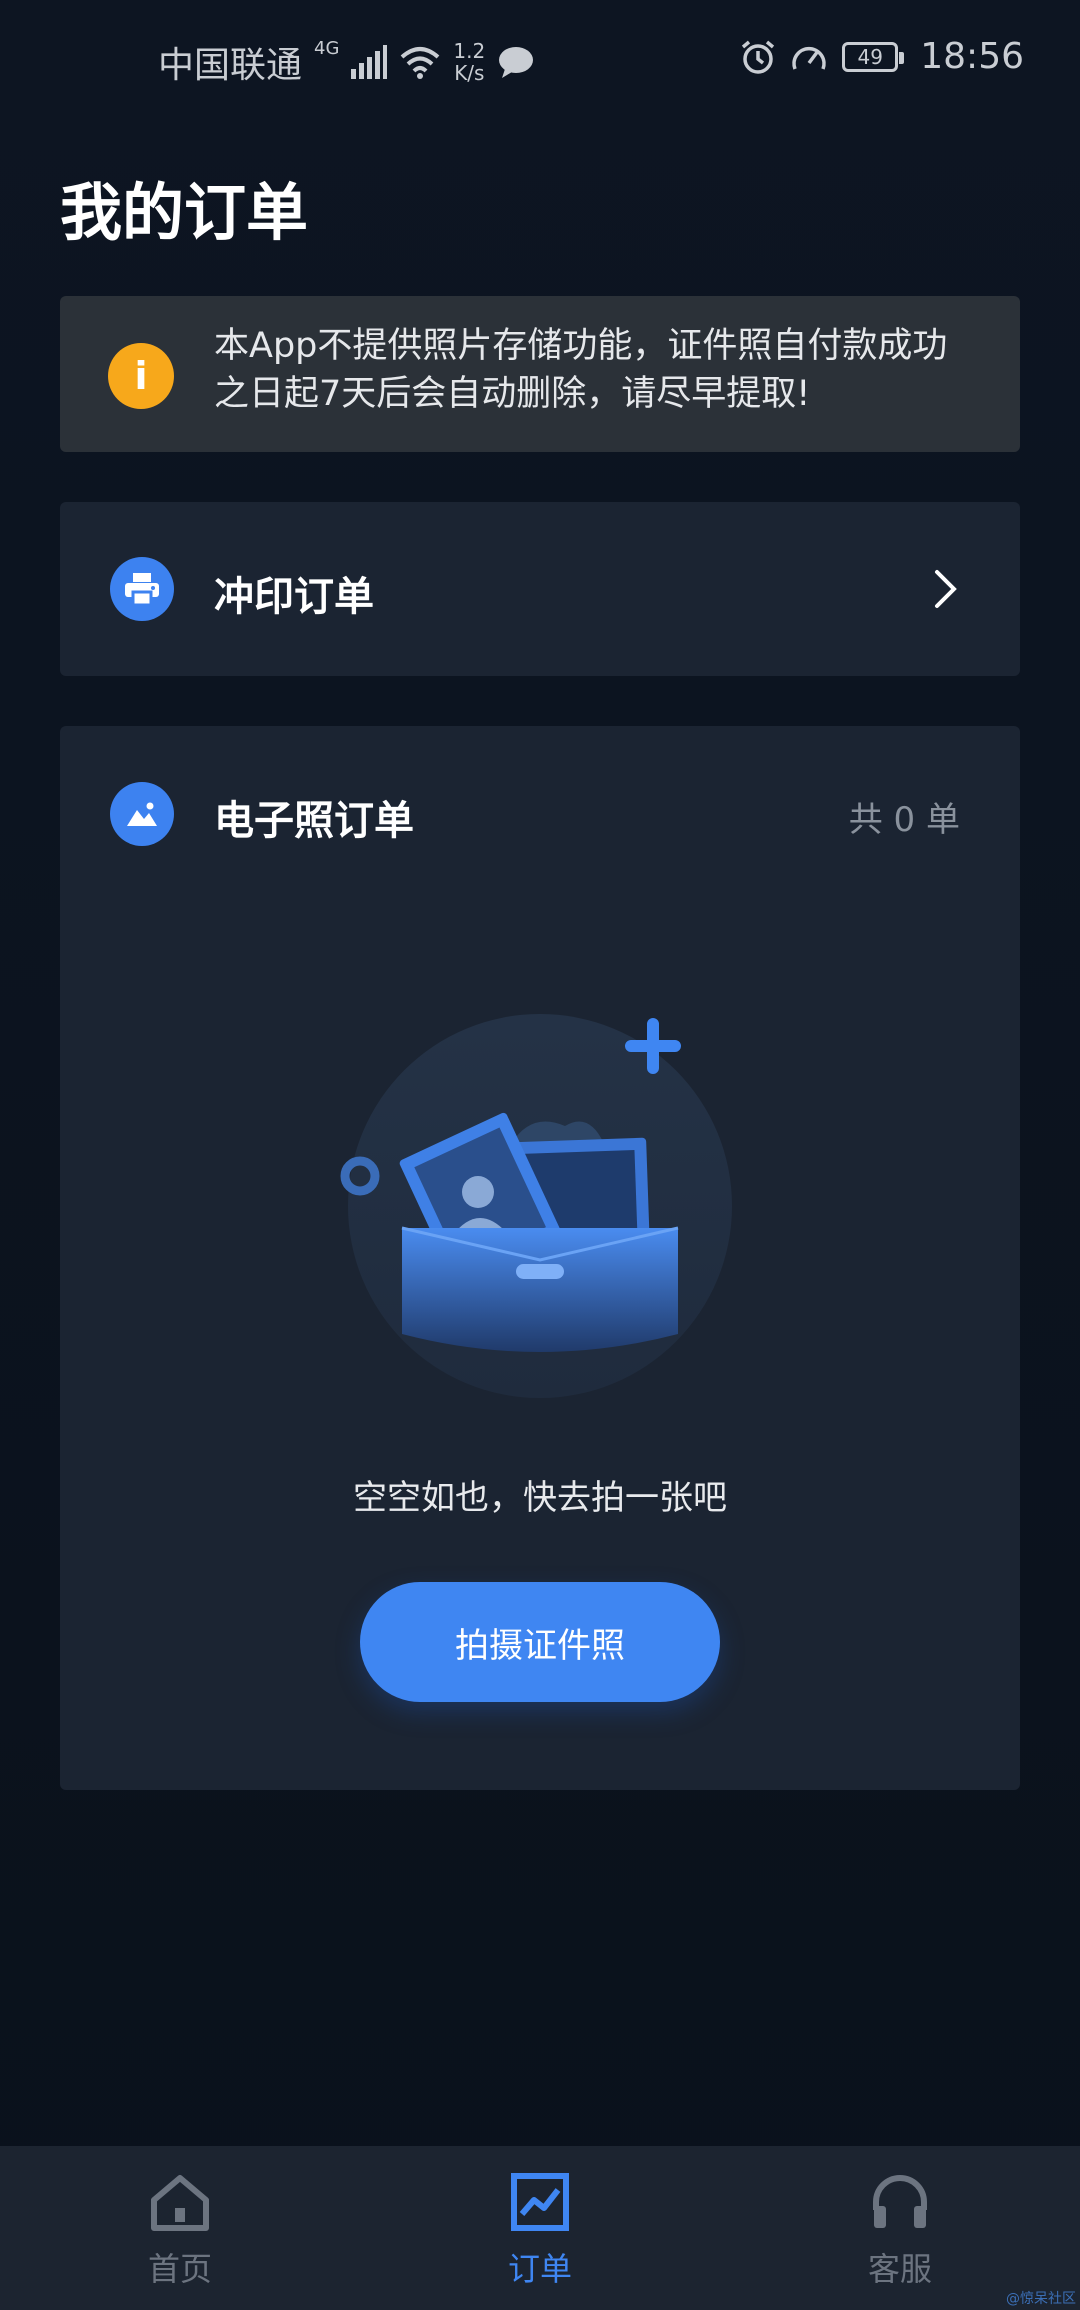 The width and height of the screenshot is (1080, 2310). I want to click on nav-item-home: 首页, so click(180, 2228).